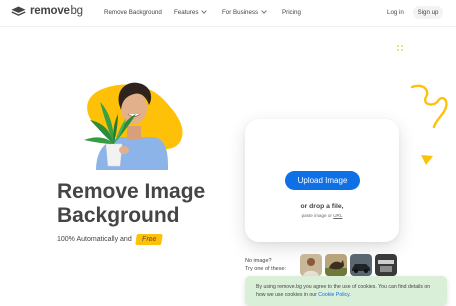 The height and width of the screenshot is (306, 456). I want to click on hero-subtitle: 100% Automatically and Free, so click(110, 239).